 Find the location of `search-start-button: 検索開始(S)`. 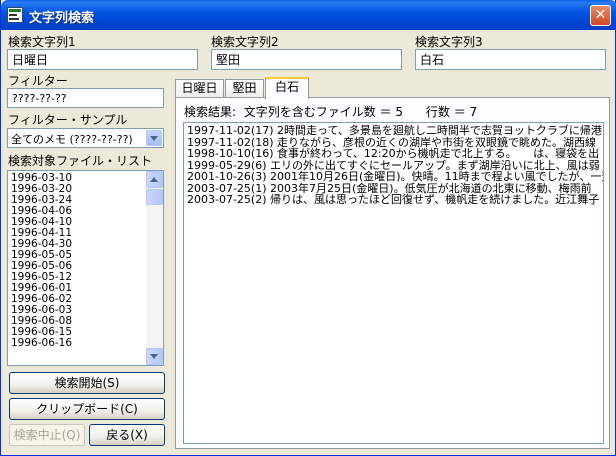

search-start-button: 検索開始(S) is located at coordinates (87, 383).